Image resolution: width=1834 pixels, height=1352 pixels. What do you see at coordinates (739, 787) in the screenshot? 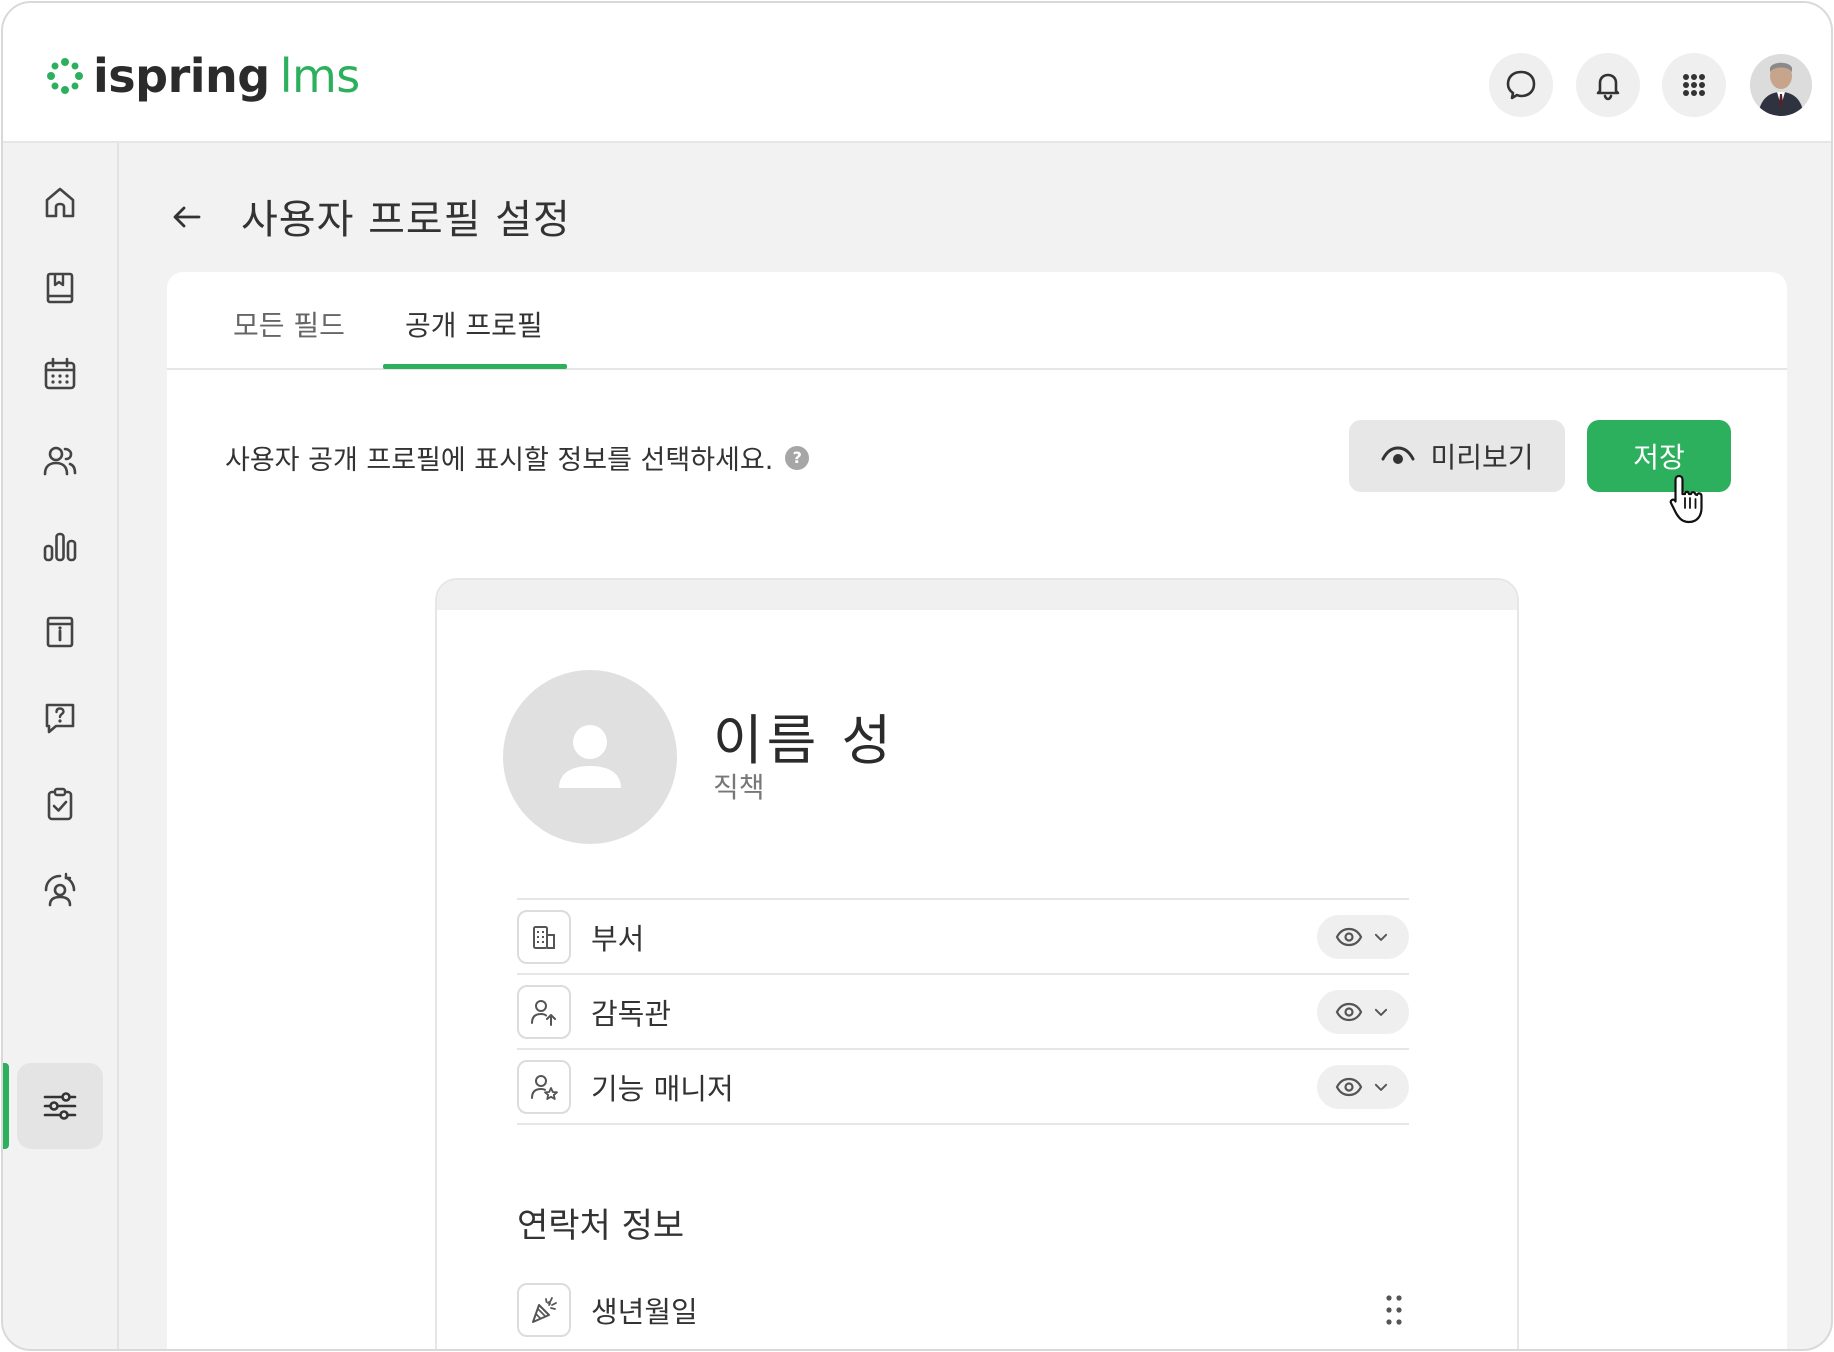
I see `profile-role: 직책` at bounding box center [739, 787].